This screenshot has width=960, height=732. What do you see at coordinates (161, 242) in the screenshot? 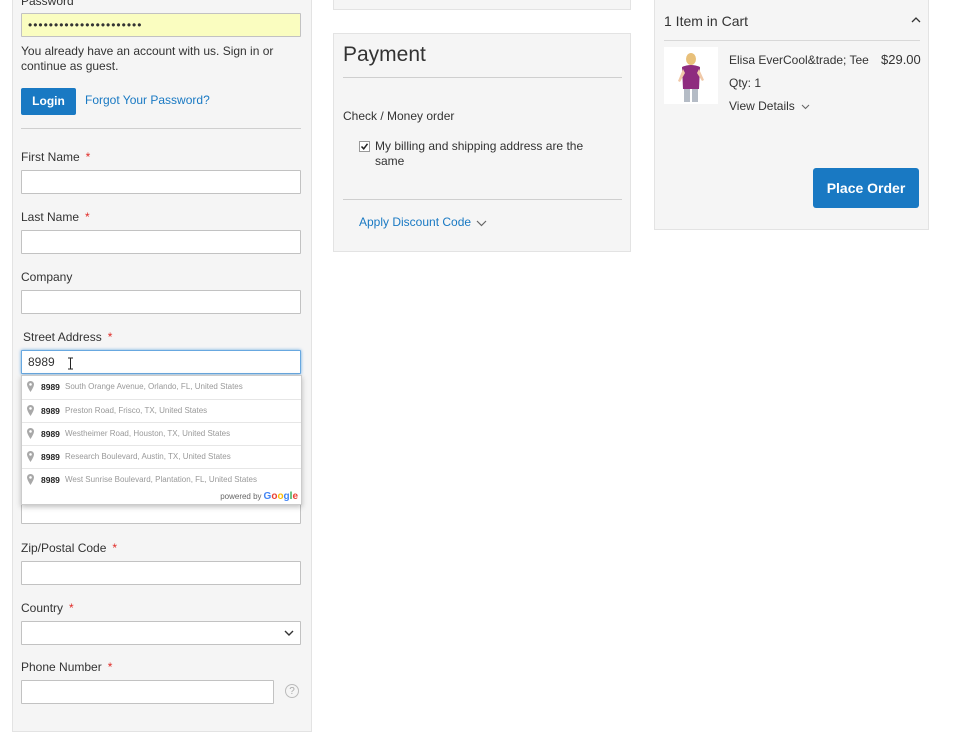
I see `last-name-input` at bounding box center [161, 242].